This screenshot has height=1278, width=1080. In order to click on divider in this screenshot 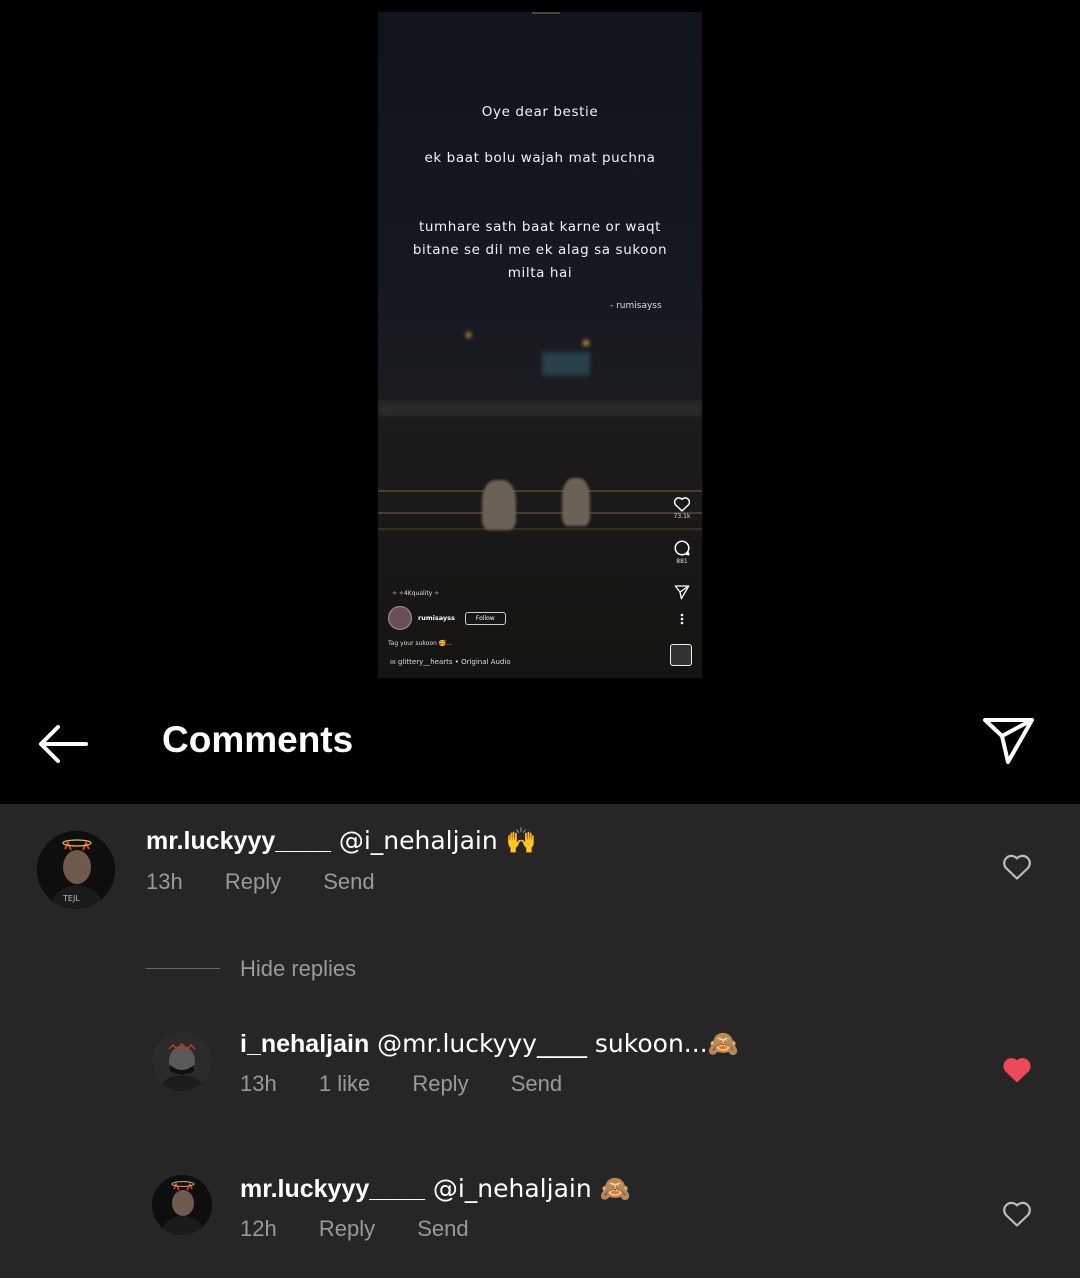, I will do `click(183, 968)`.